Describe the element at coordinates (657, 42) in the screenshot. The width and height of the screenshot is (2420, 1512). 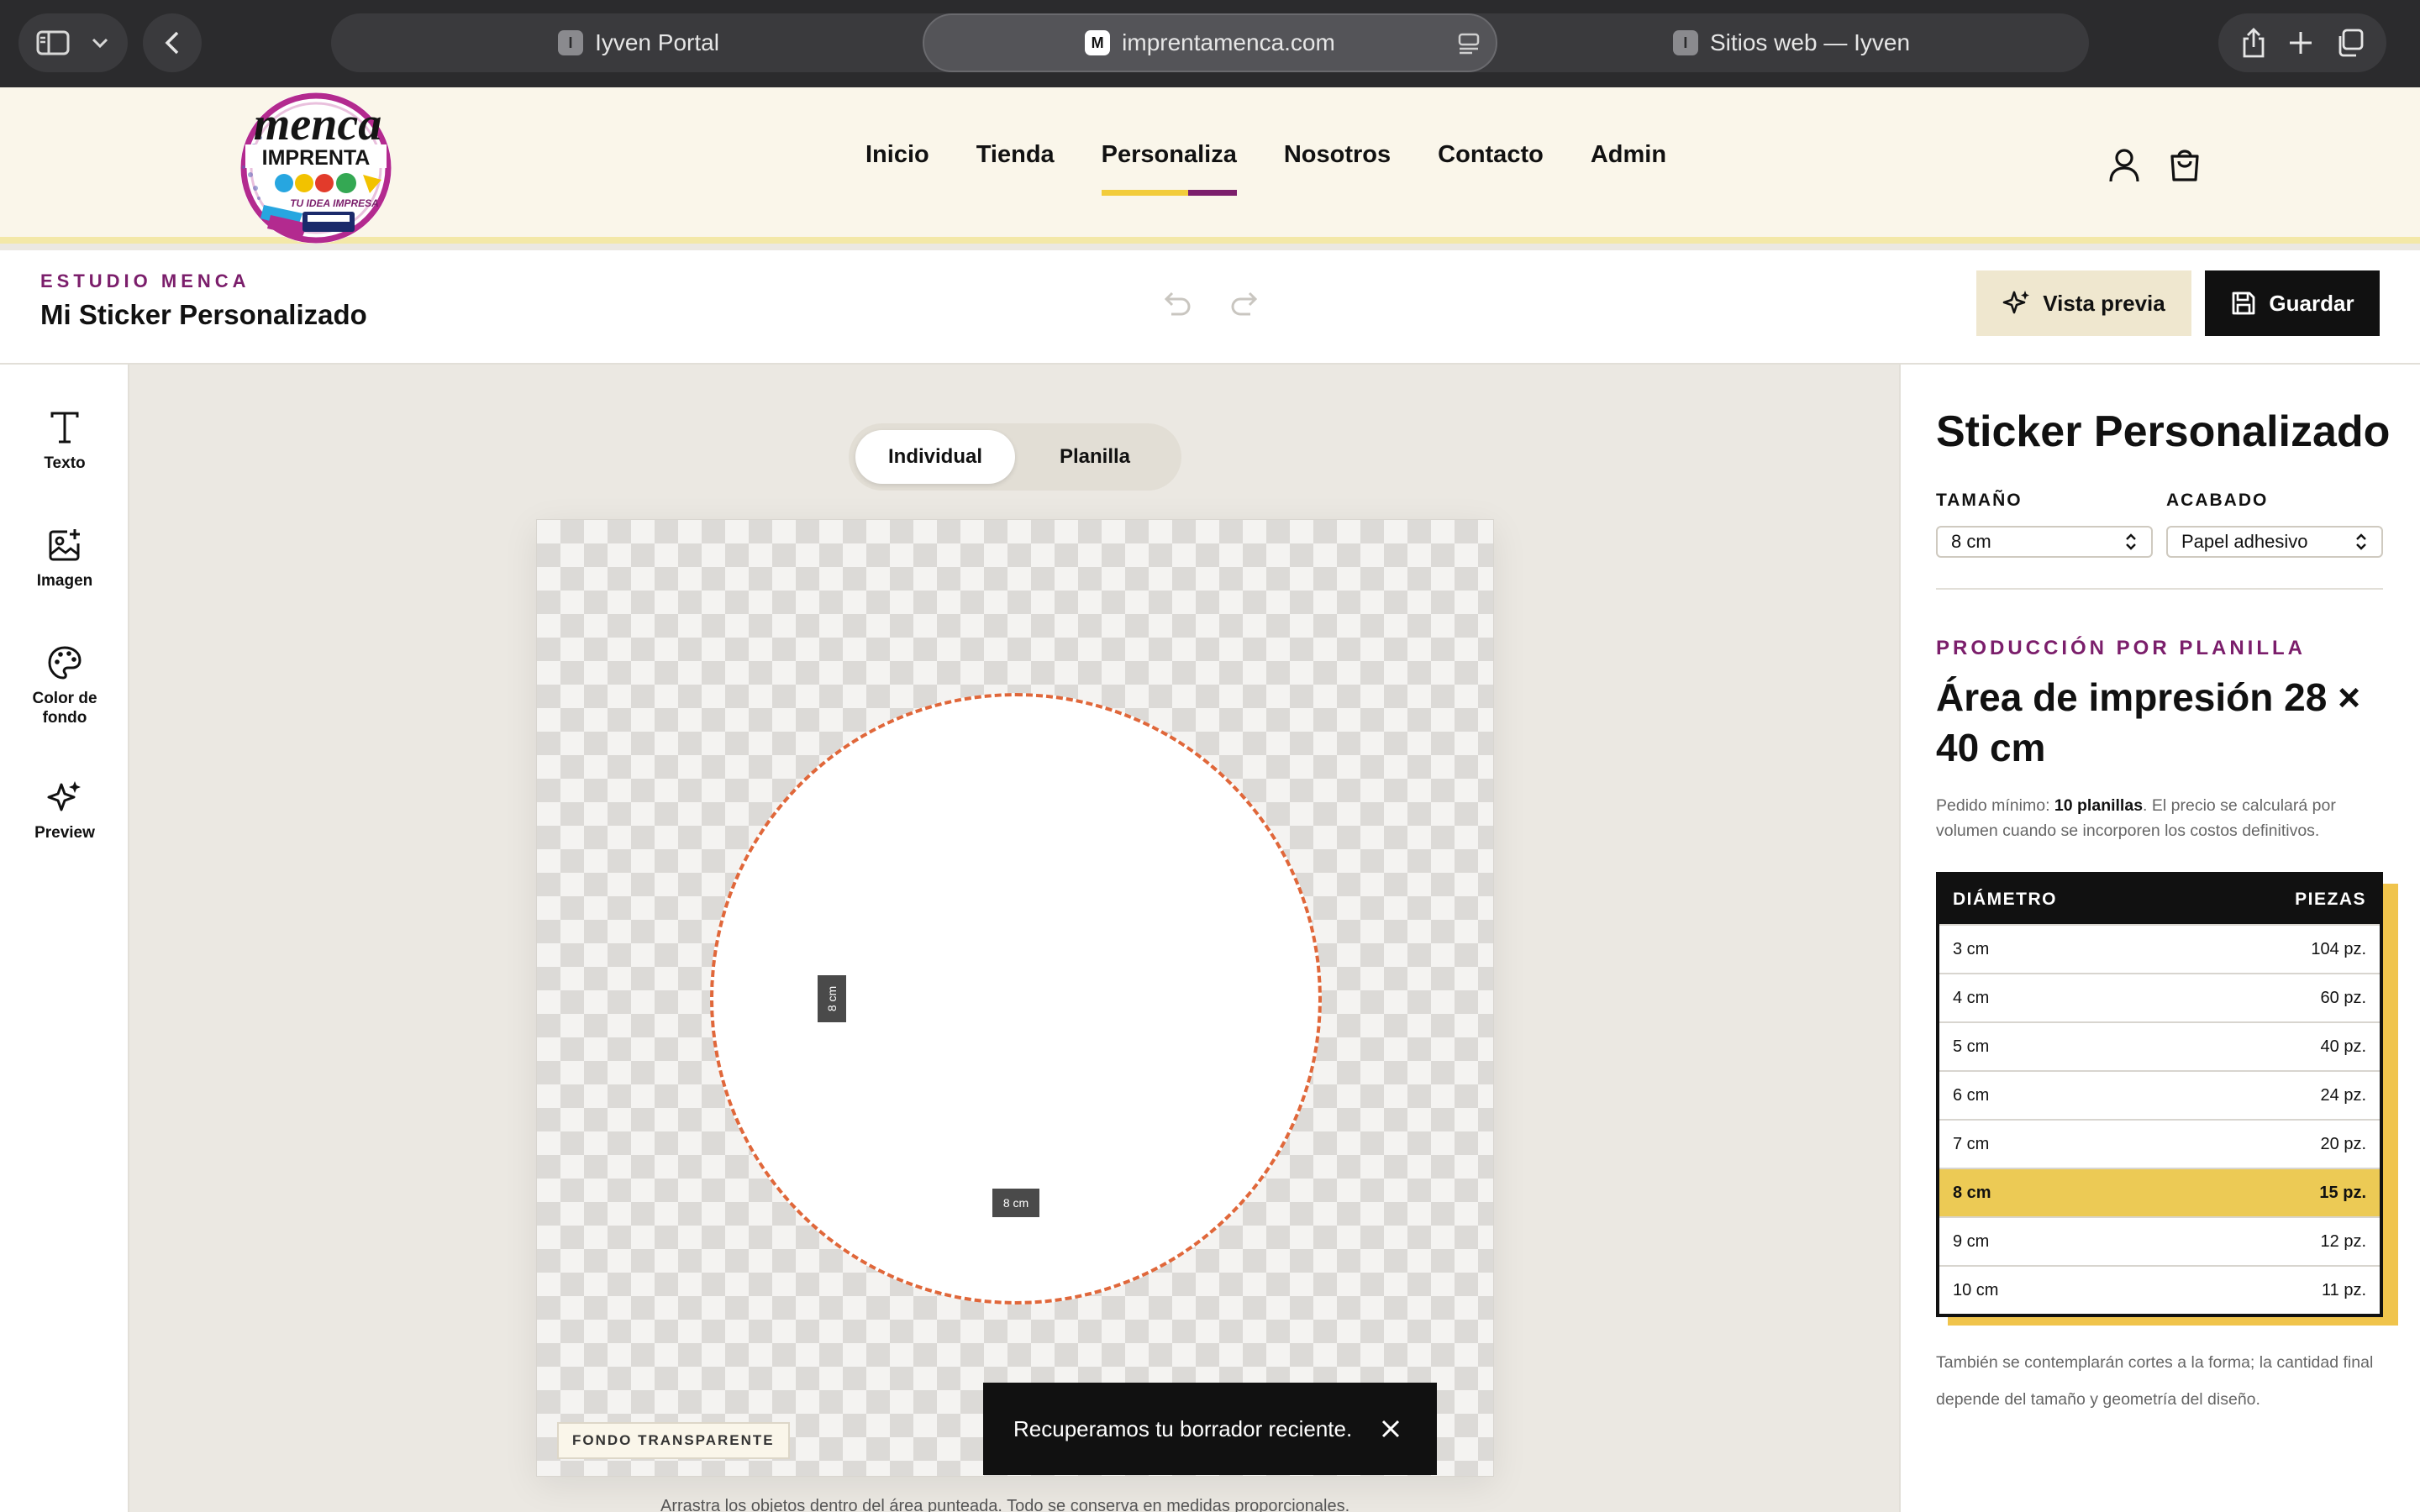
I see `tab-label: Iyven Portal` at that location.